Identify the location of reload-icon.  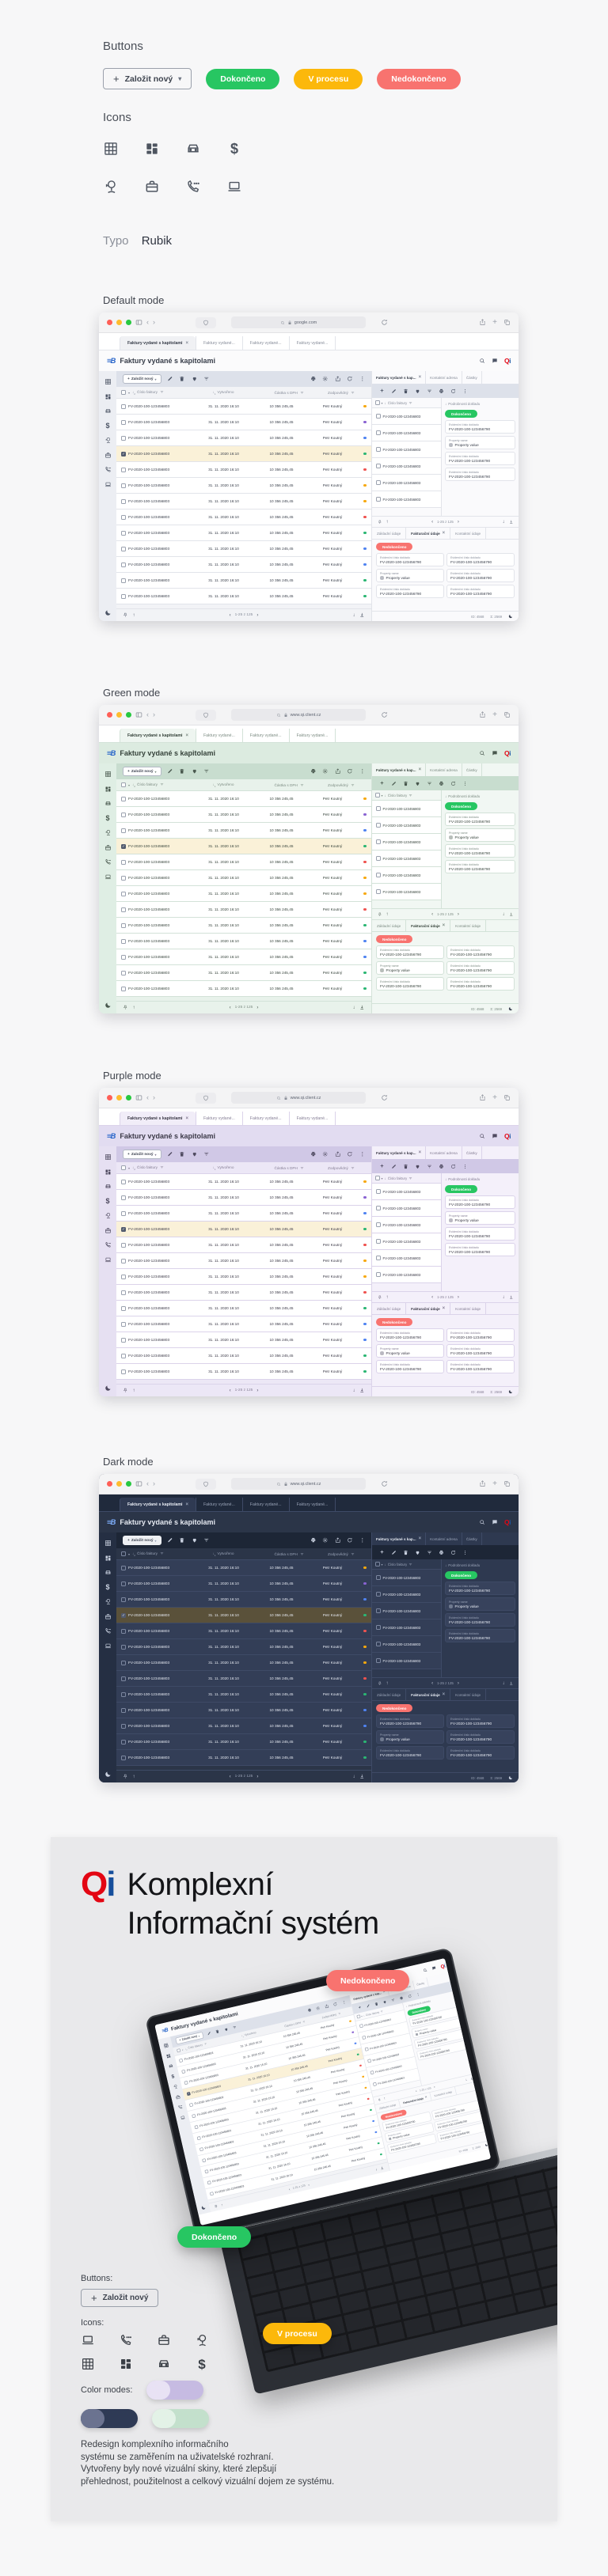
(384, 714).